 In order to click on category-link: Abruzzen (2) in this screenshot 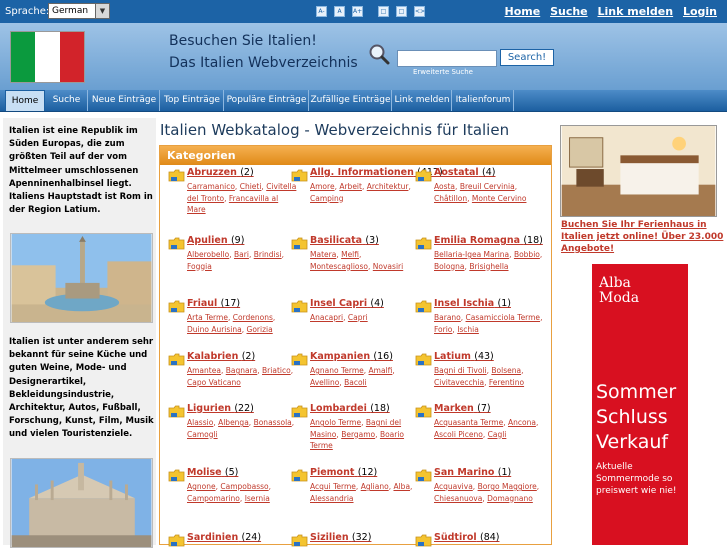, I will do `click(220, 172)`.